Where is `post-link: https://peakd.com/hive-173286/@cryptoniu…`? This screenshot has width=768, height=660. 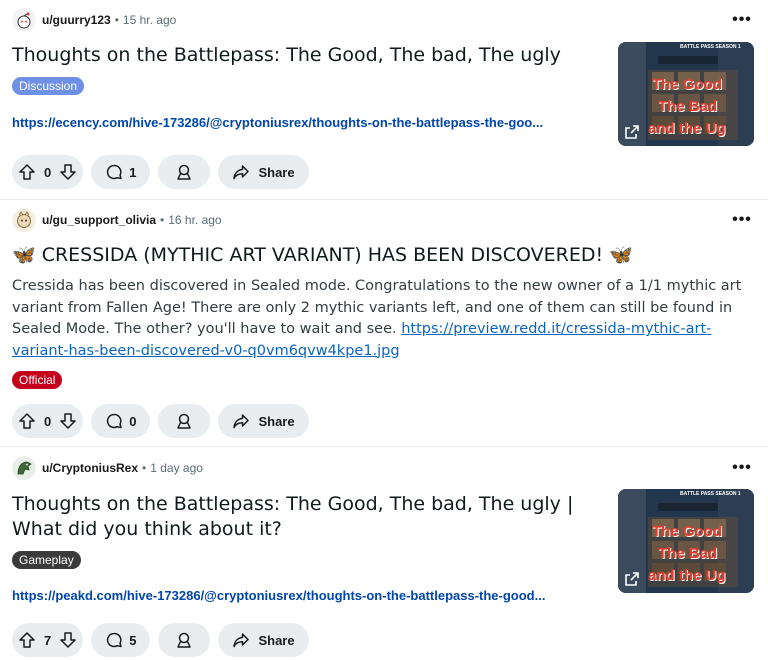 post-link: https://peakd.com/hive-173286/@cryptoniu… is located at coordinates (309, 595).